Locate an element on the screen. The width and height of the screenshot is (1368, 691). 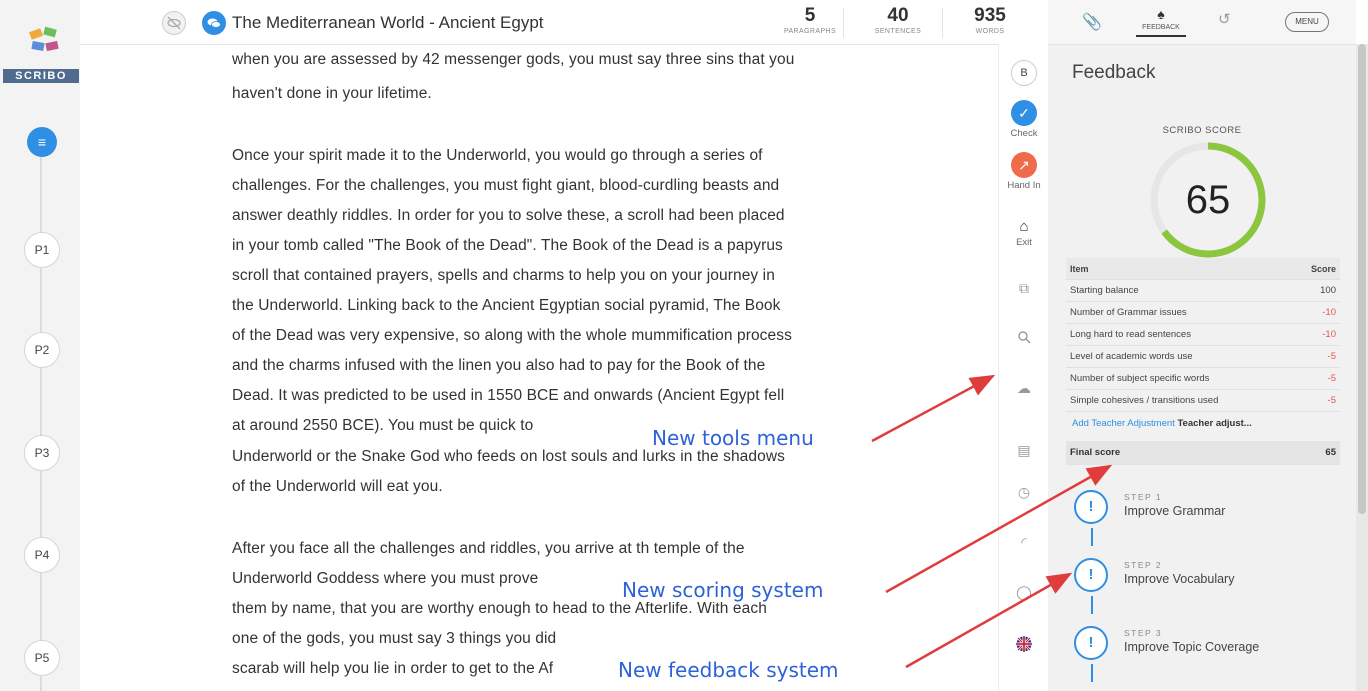
table-row: Number of Grammar issues -10 is located at coordinates (1203, 312).